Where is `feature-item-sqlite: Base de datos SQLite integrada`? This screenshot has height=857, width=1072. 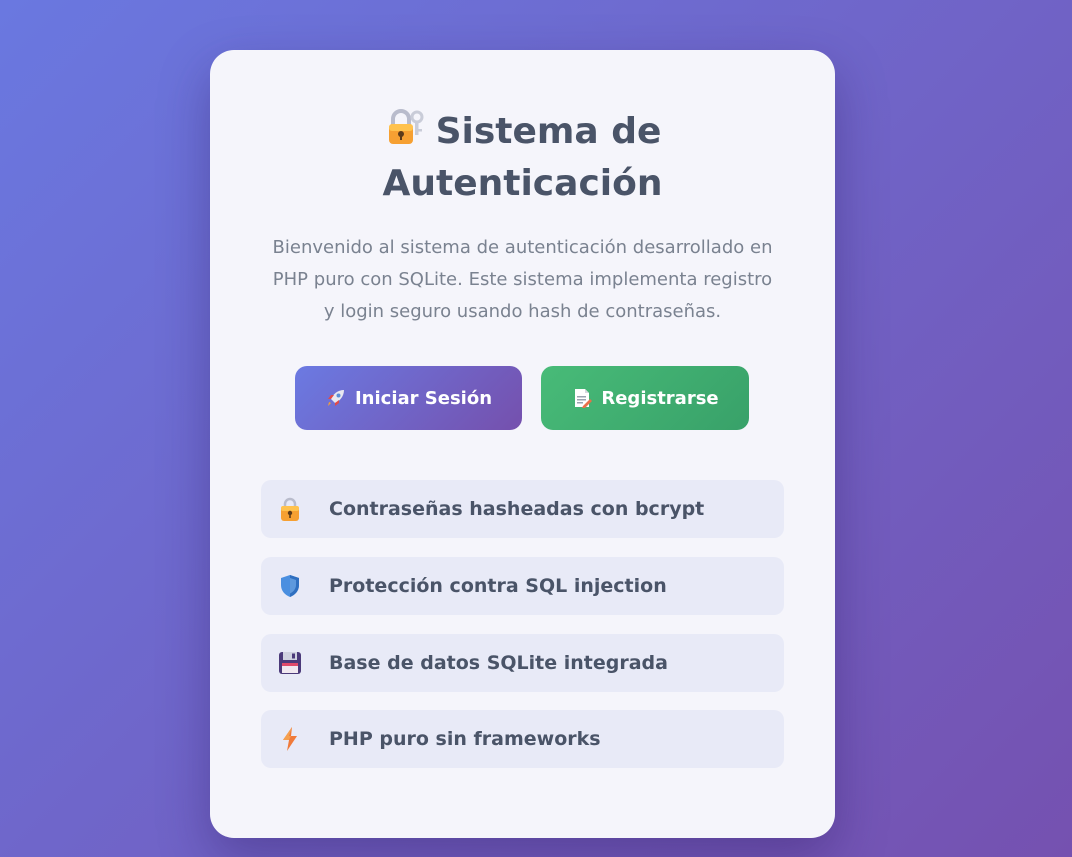 feature-item-sqlite: Base de datos SQLite integrada is located at coordinates (522, 663).